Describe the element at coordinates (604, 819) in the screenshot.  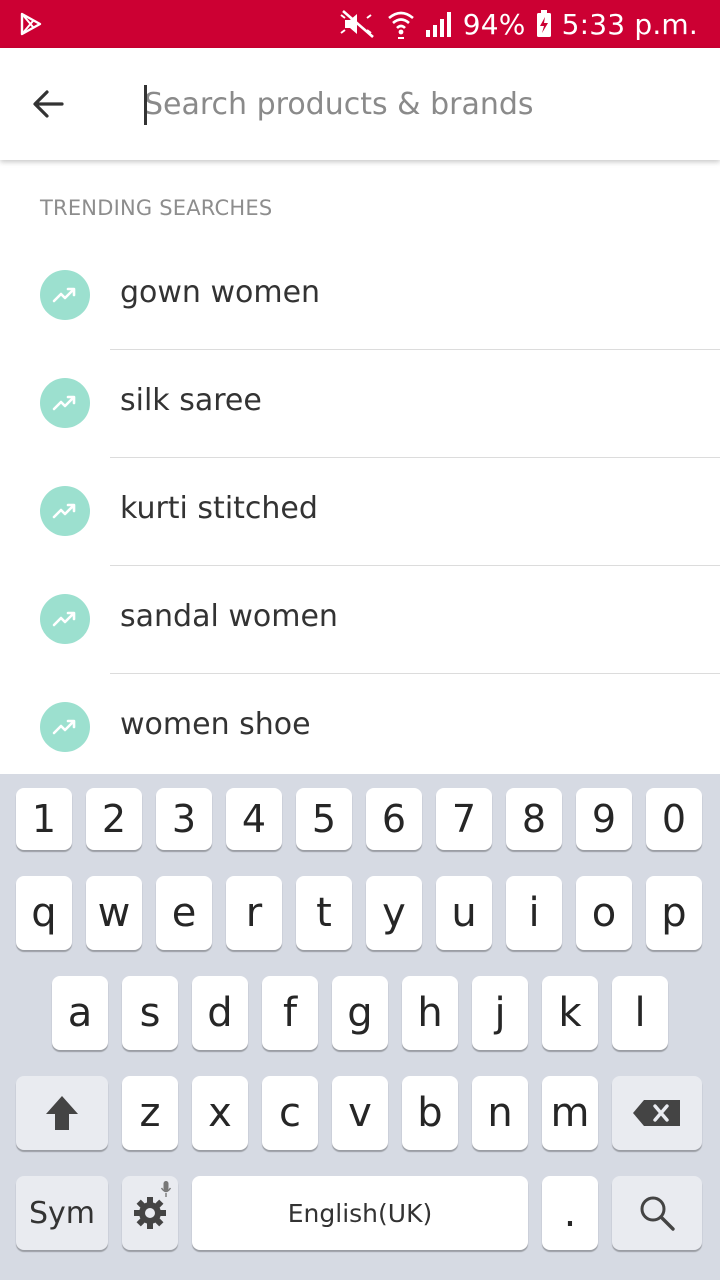
I see `key-9: 9` at that location.